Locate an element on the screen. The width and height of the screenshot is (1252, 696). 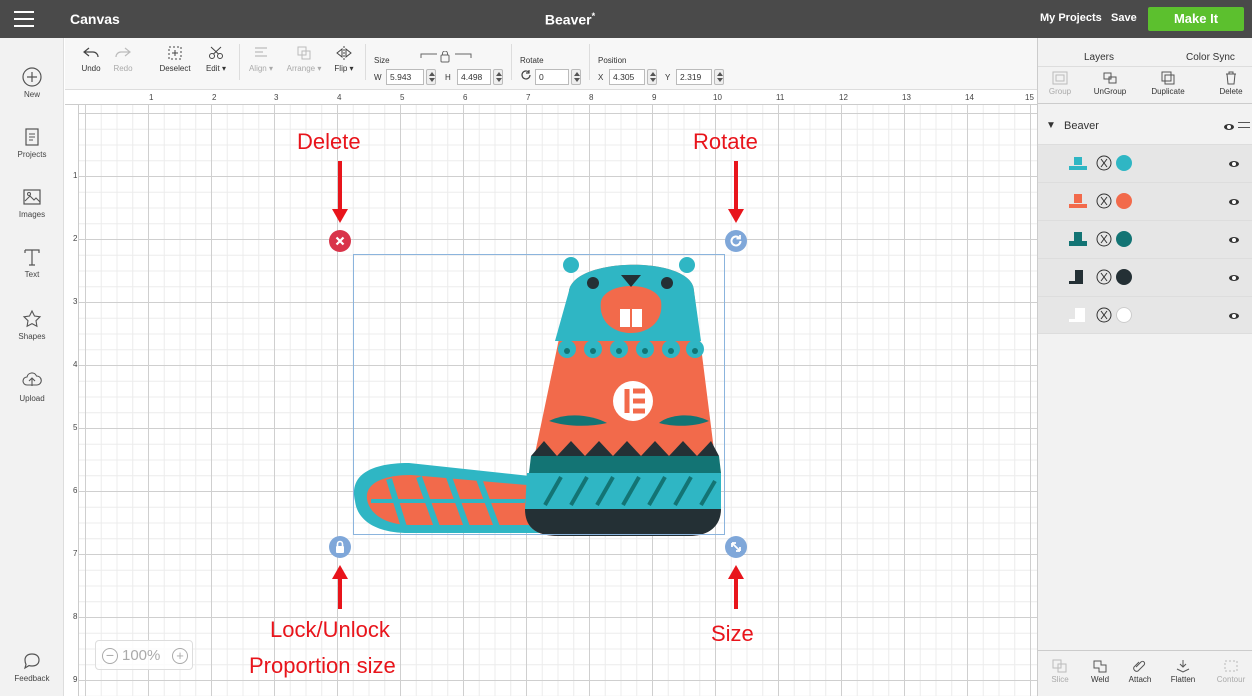
edit-caret-icon: ▾ is located at coordinates (223, 68).